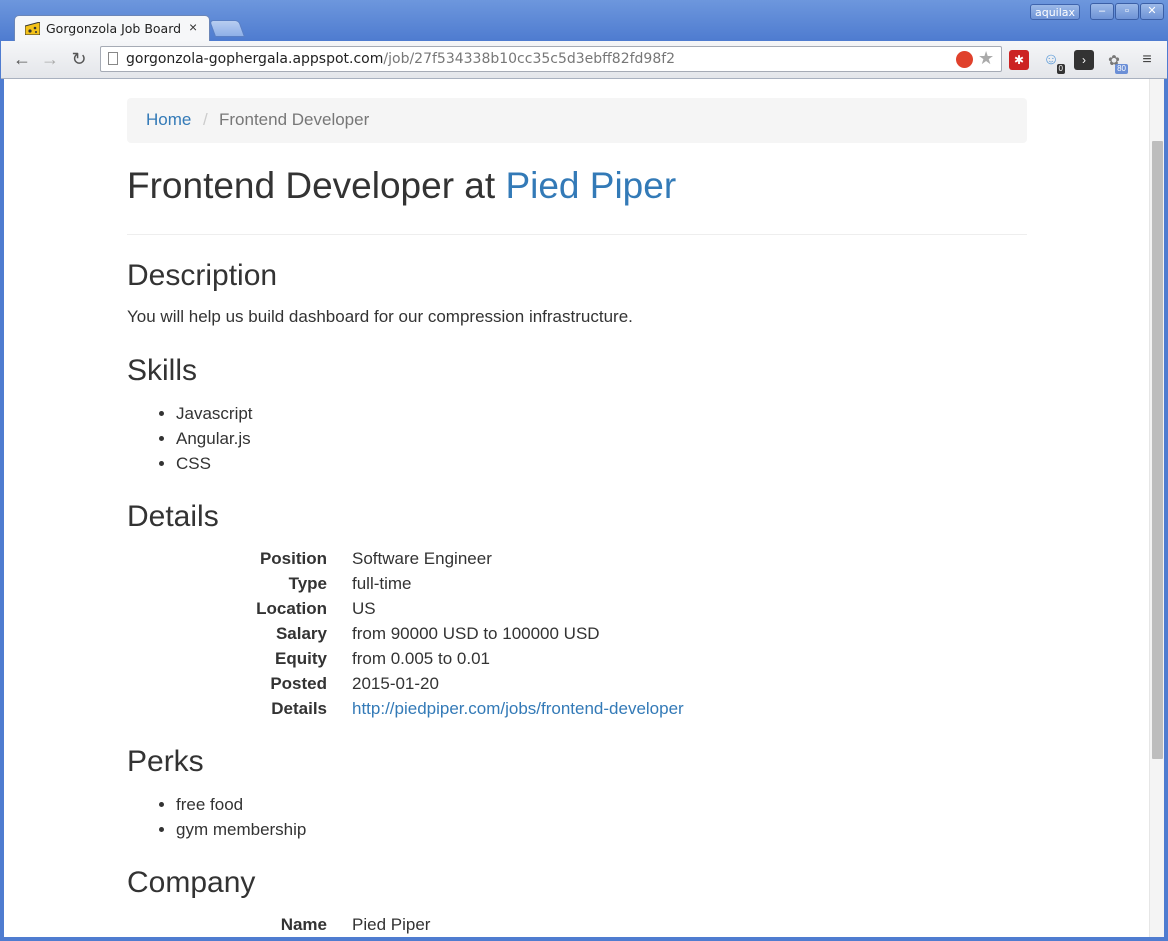 The image size is (1168, 941). Describe the element at coordinates (301, 658) in the screenshot. I see `details-label: Equity` at that location.